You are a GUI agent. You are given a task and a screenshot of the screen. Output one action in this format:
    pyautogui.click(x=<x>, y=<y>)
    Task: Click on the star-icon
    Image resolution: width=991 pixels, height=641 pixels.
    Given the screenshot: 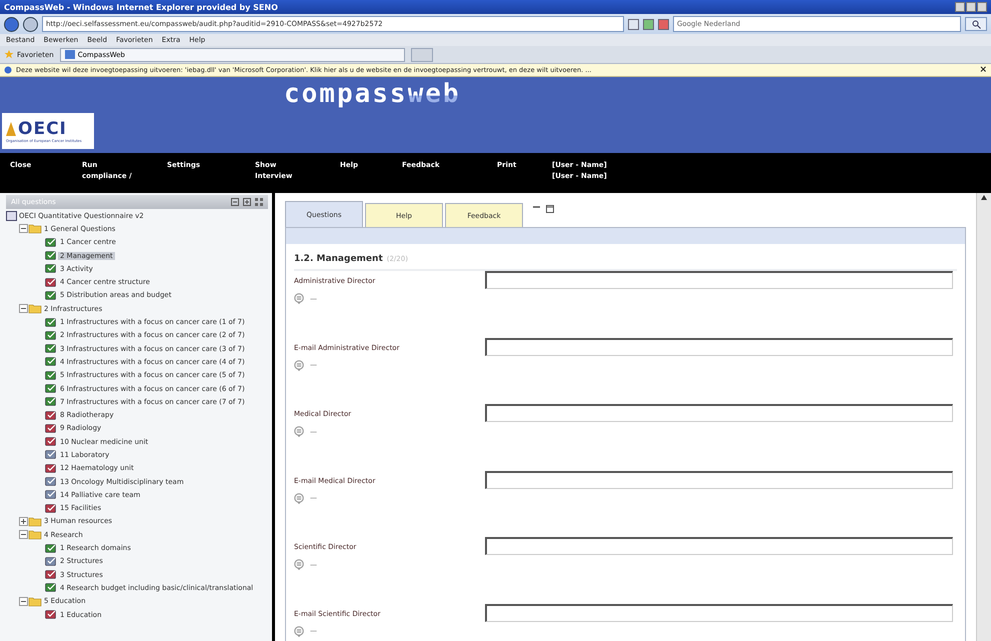 What is the action you would take?
    pyautogui.click(x=9, y=54)
    